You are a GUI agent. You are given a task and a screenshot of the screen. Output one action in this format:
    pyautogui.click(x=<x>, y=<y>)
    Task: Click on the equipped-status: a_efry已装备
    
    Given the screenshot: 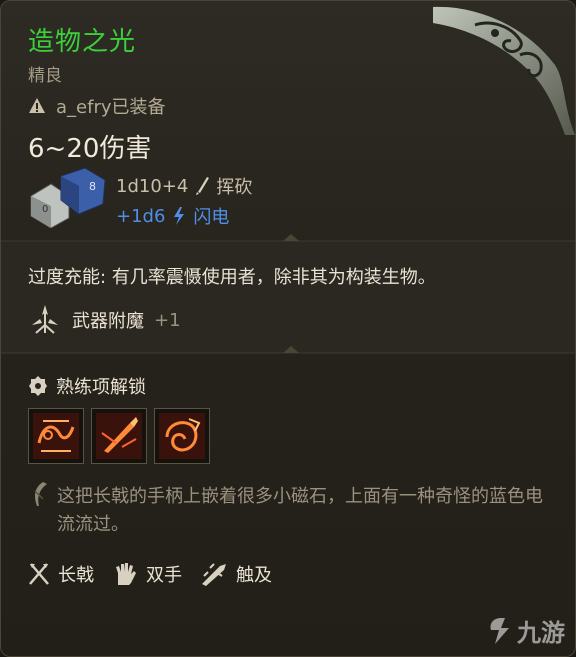 What is the action you would take?
    pyautogui.click(x=97, y=106)
    